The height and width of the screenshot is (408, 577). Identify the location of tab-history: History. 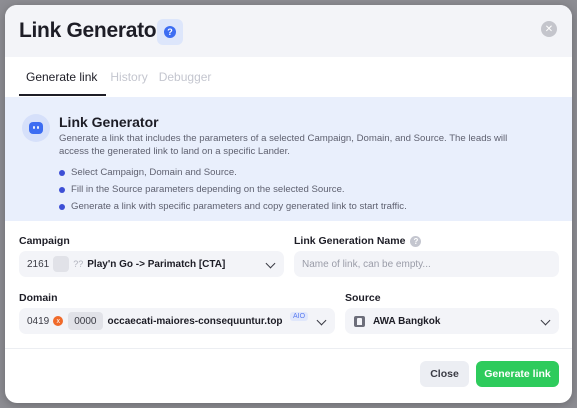
(130, 80).